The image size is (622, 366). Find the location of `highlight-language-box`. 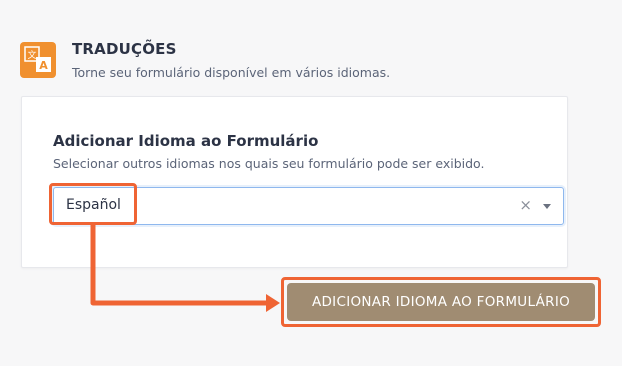

highlight-language-box is located at coordinates (93, 204).